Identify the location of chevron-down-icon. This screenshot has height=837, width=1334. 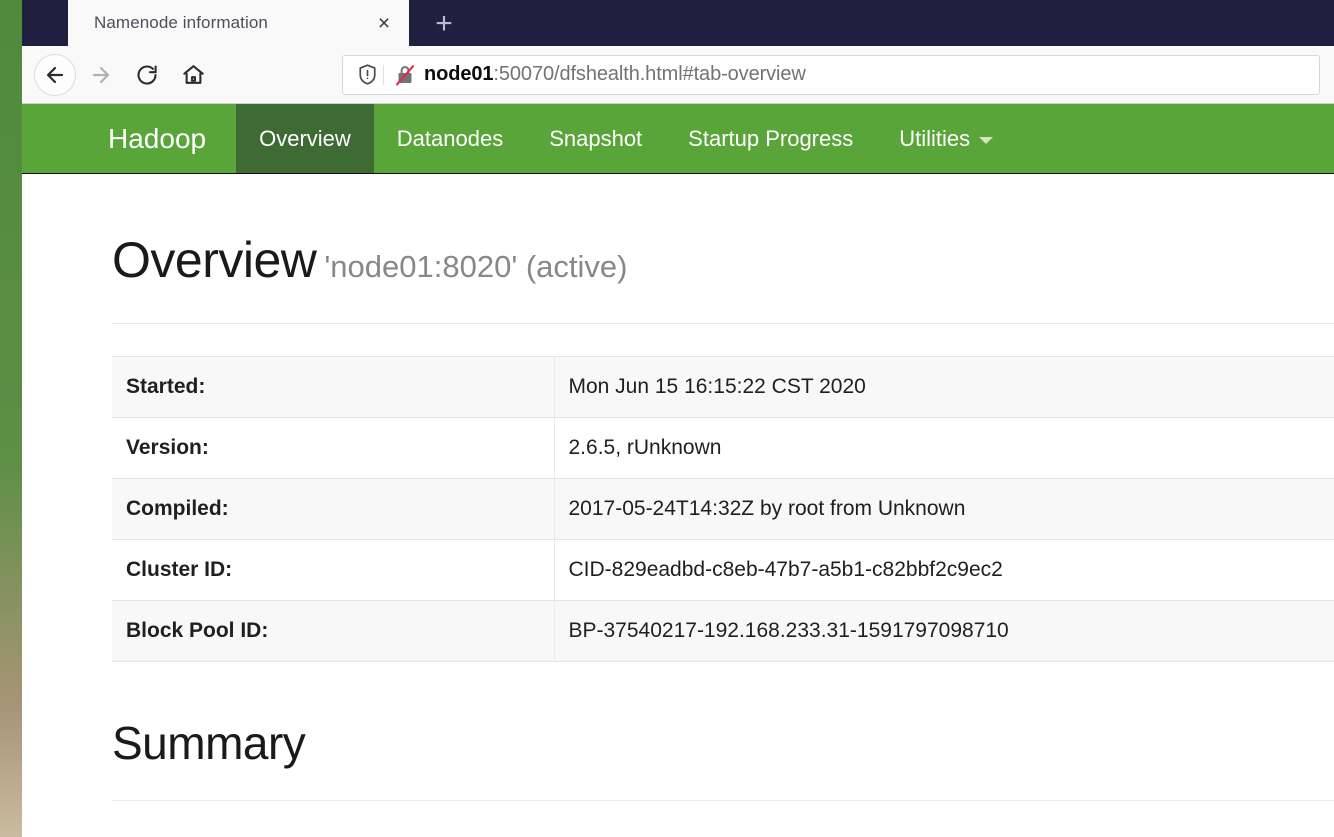
(986, 140).